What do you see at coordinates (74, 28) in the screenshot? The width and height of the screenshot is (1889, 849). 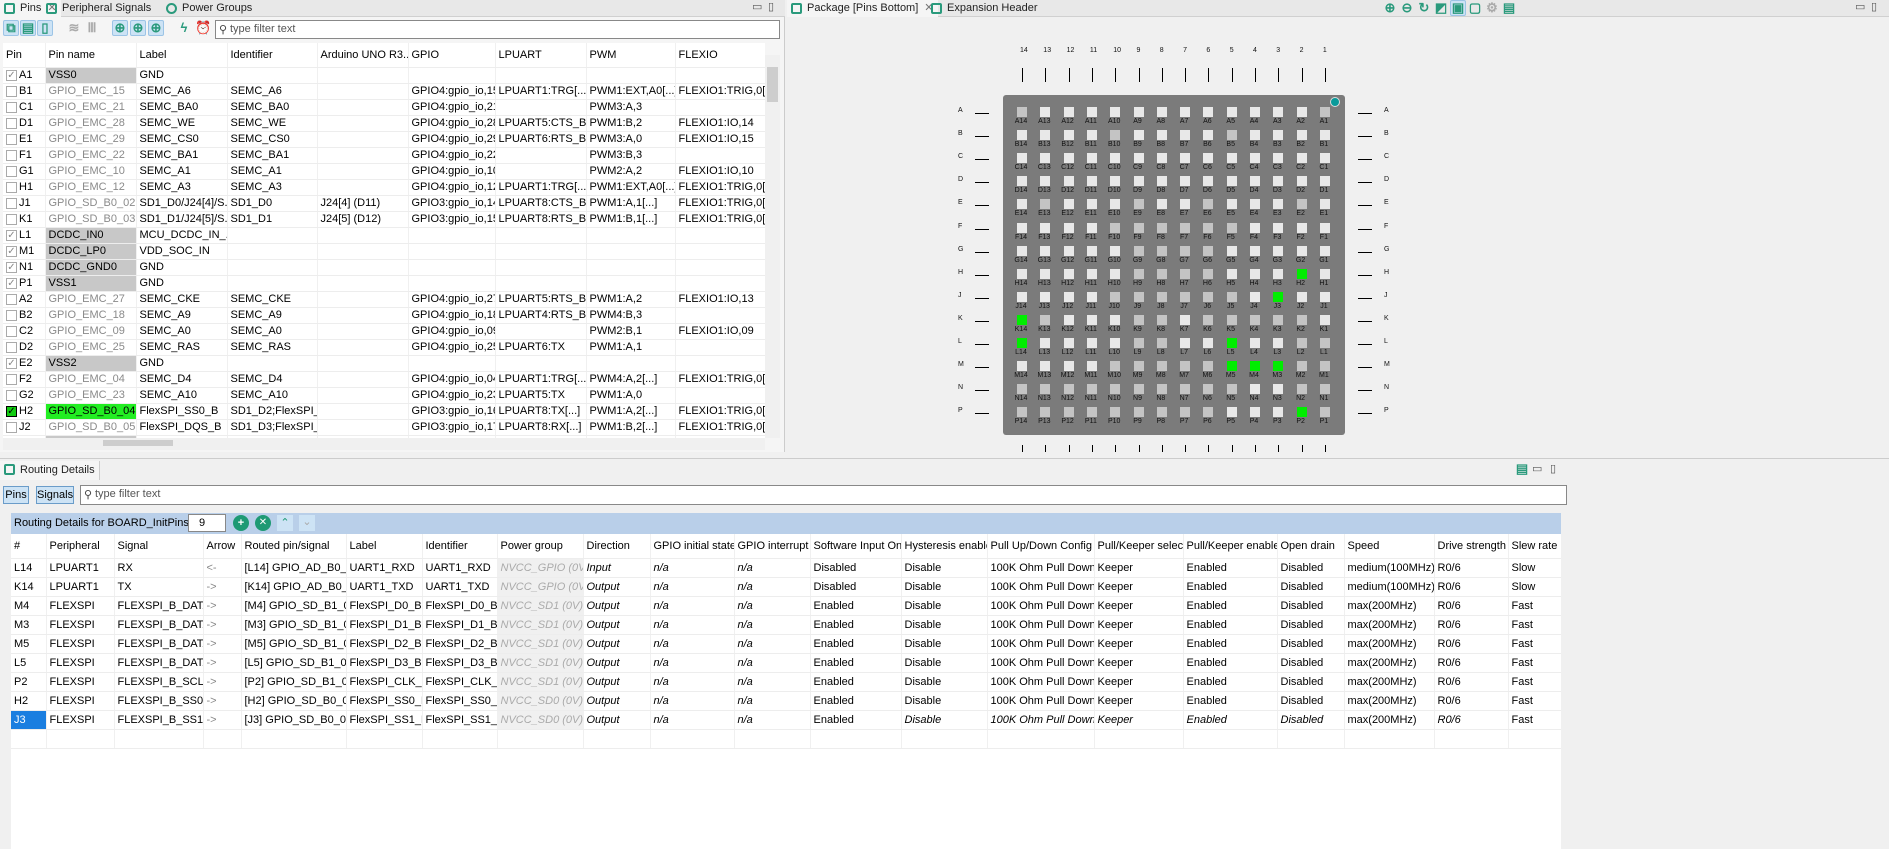 I see `wave-icon: ≋` at bounding box center [74, 28].